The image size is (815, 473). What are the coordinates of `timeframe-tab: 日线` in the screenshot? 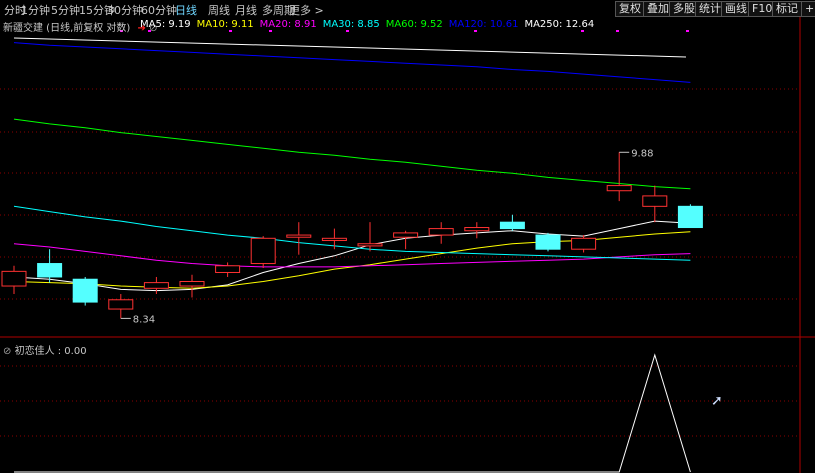 It's located at (186, 10).